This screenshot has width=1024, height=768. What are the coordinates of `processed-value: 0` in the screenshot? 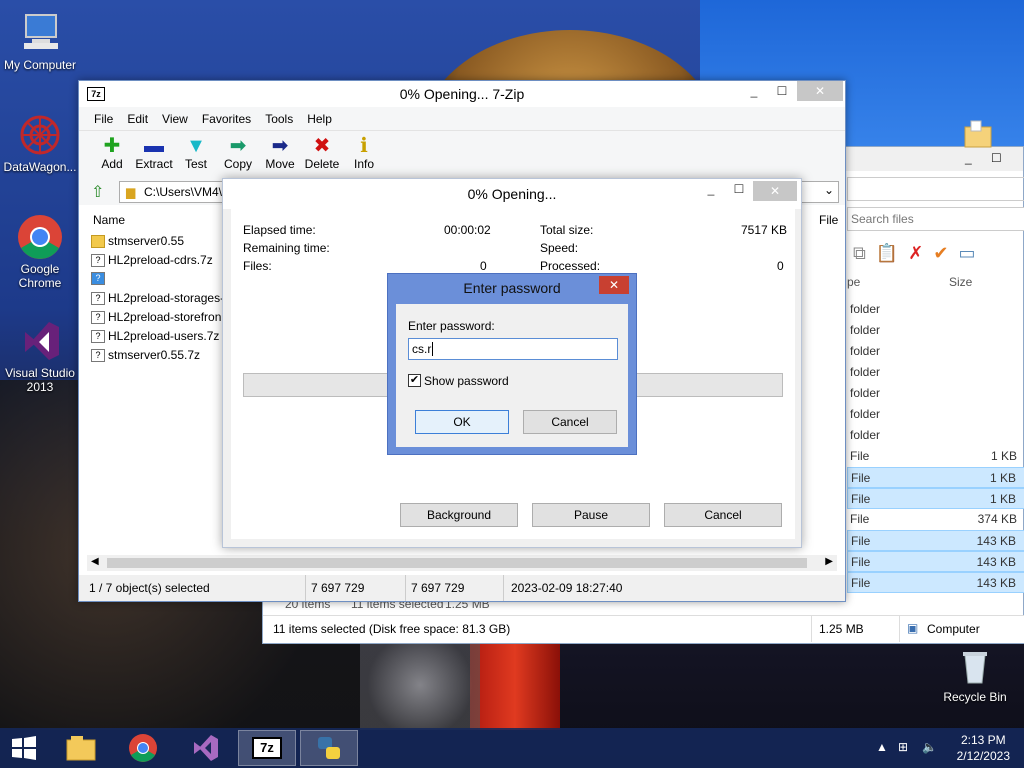 It's located at (780, 266).